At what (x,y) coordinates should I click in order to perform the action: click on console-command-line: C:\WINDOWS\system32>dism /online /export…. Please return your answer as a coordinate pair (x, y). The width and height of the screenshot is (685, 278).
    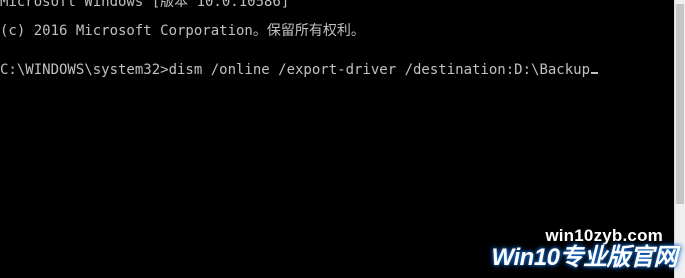
    Looking at the image, I should click on (299, 70).